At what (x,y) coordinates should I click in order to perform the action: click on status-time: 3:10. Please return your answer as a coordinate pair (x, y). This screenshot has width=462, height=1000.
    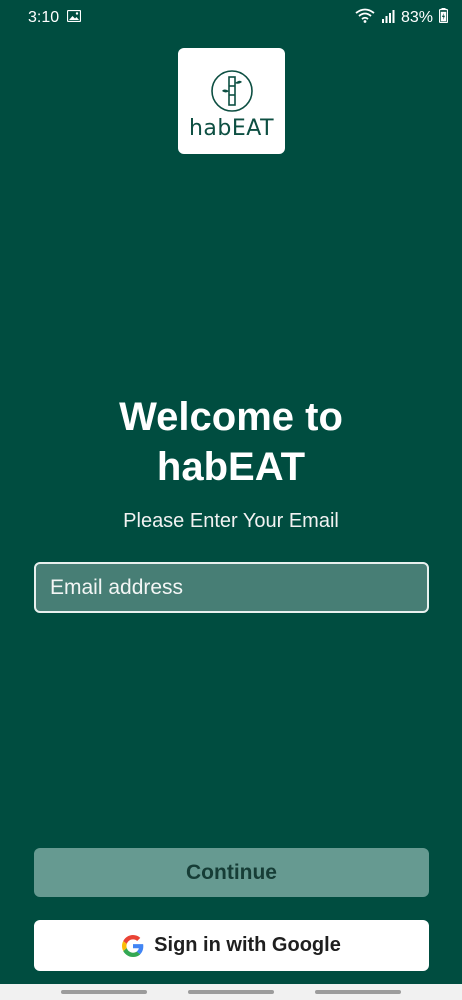
    Looking at the image, I should click on (44, 17).